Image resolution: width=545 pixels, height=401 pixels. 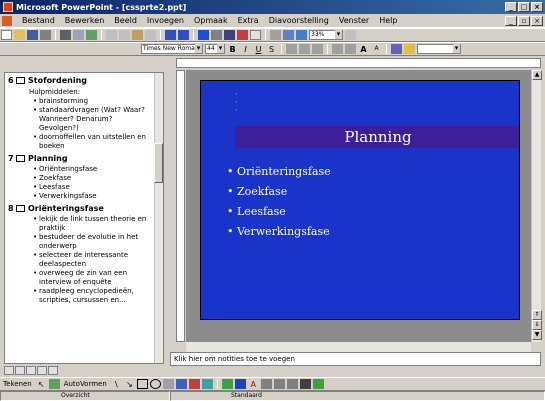 I want to click on outline-bullet: Zoekfase, so click(x=93, y=178).